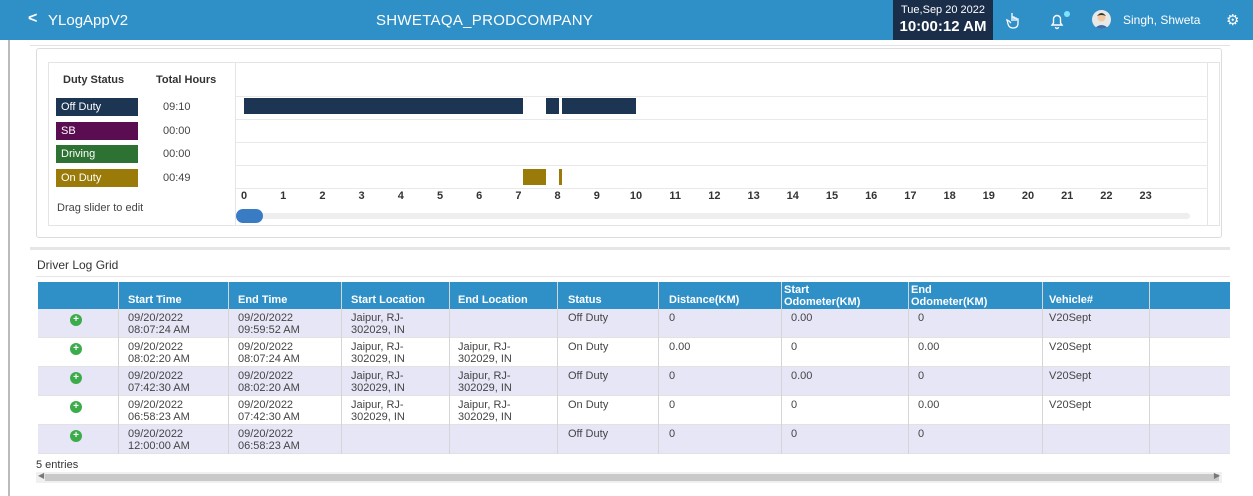 This screenshot has width=1253, height=496. I want to click on col-distance: Distance(KM), so click(704, 300).